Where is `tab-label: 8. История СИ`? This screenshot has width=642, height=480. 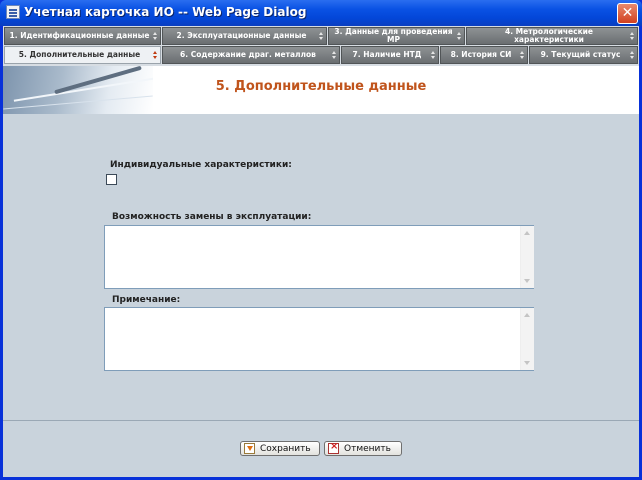 tab-label: 8. История СИ is located at coordinates (481, 54).